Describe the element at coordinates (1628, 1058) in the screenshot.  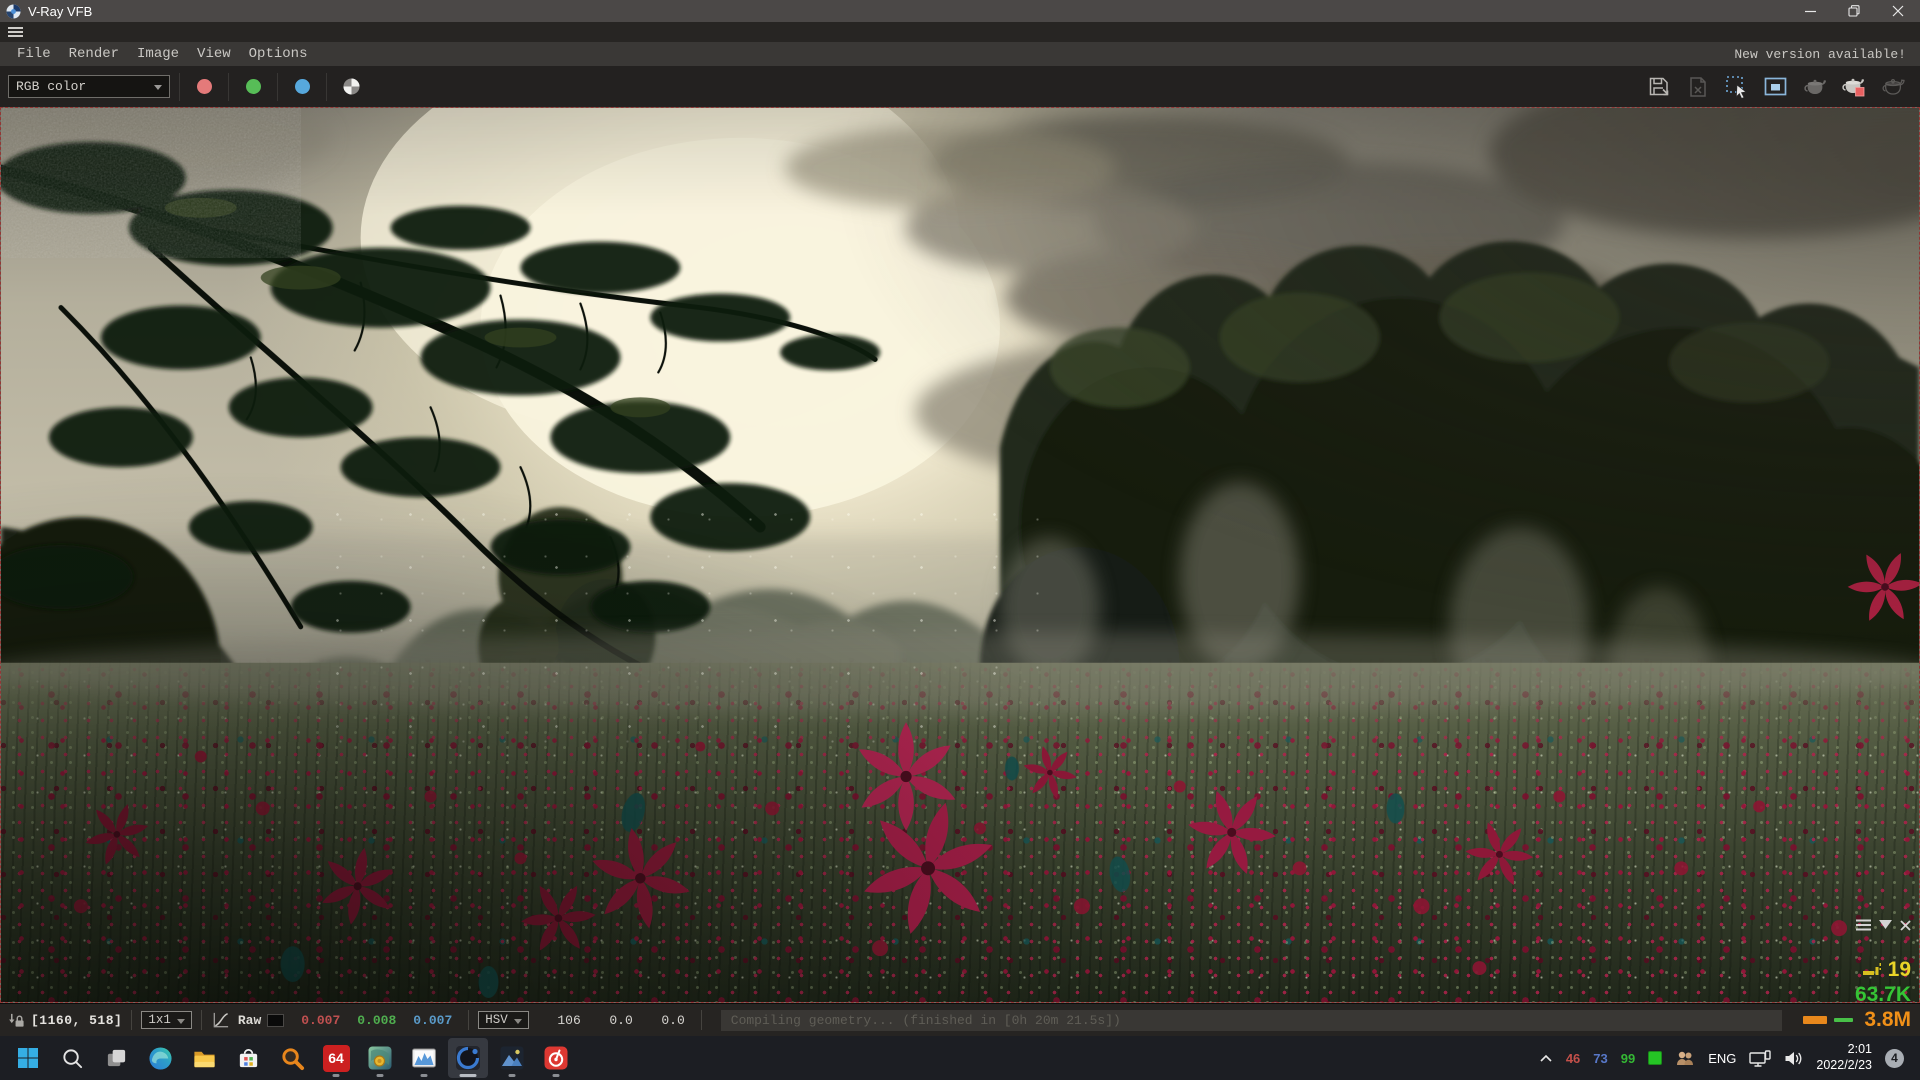
I see `tray-stat-green: 99` at that location.